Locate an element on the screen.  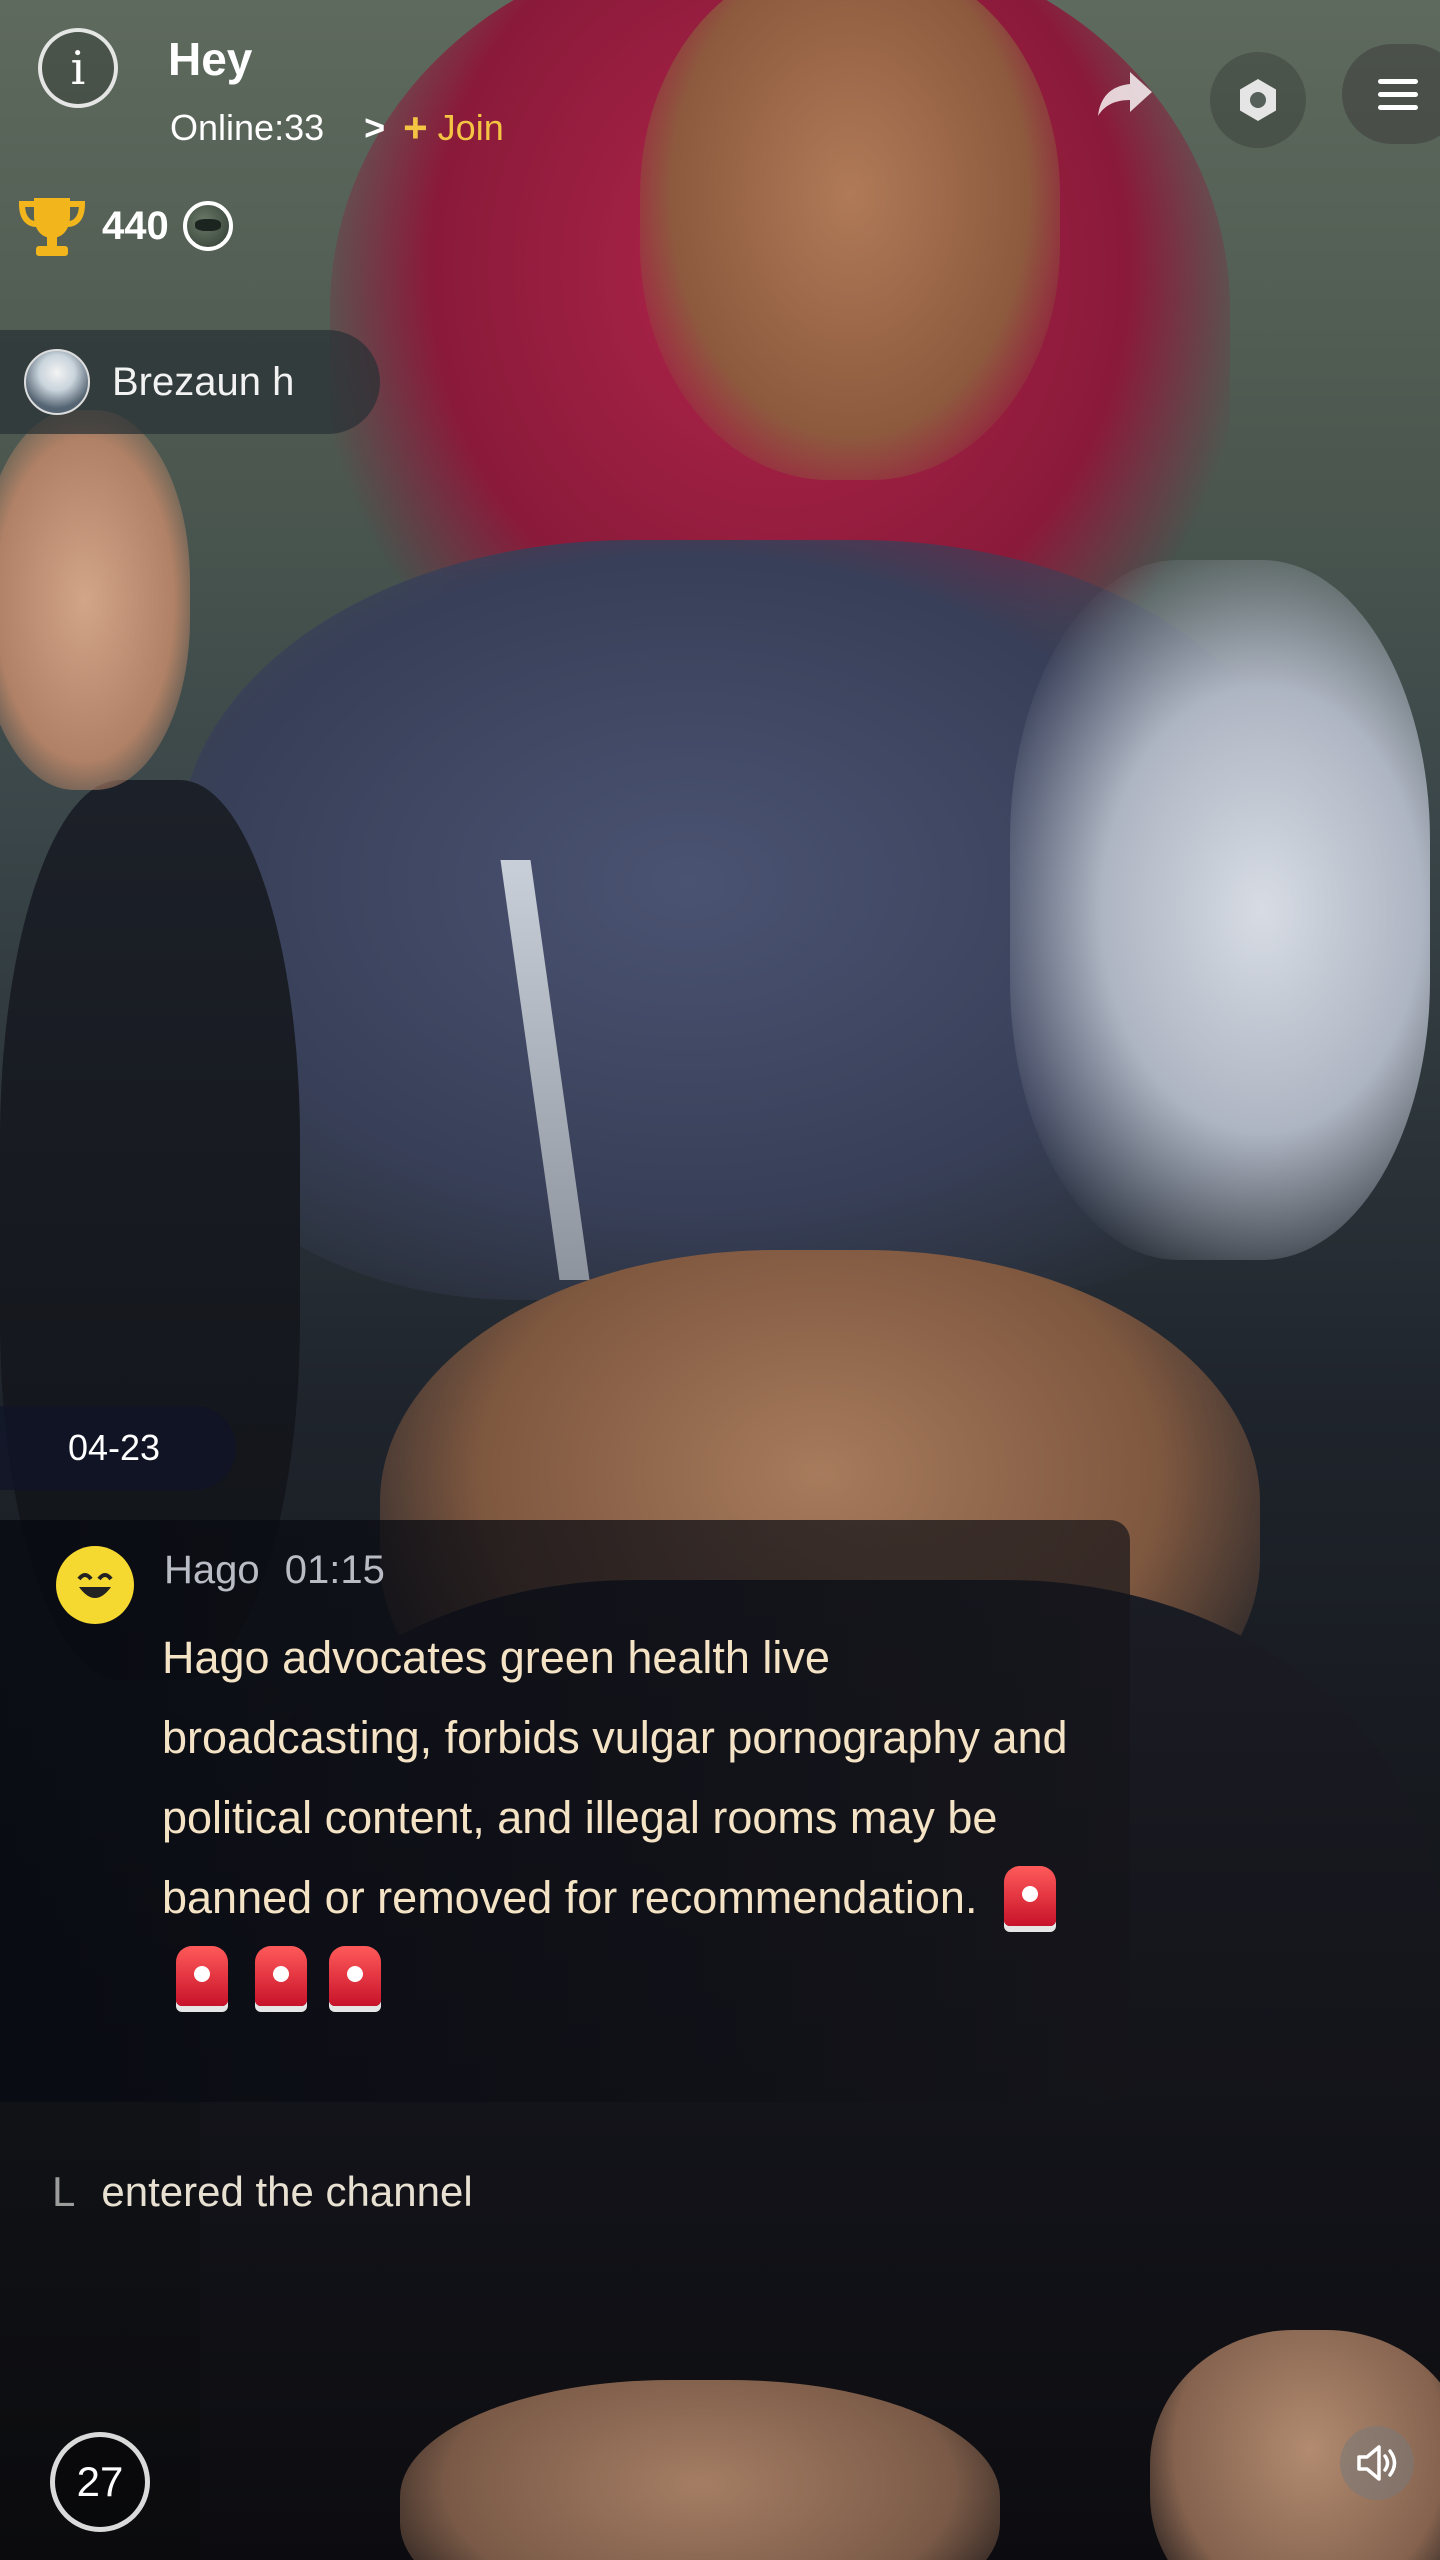
join-event-user: L is located at coordinates (63, 2191).